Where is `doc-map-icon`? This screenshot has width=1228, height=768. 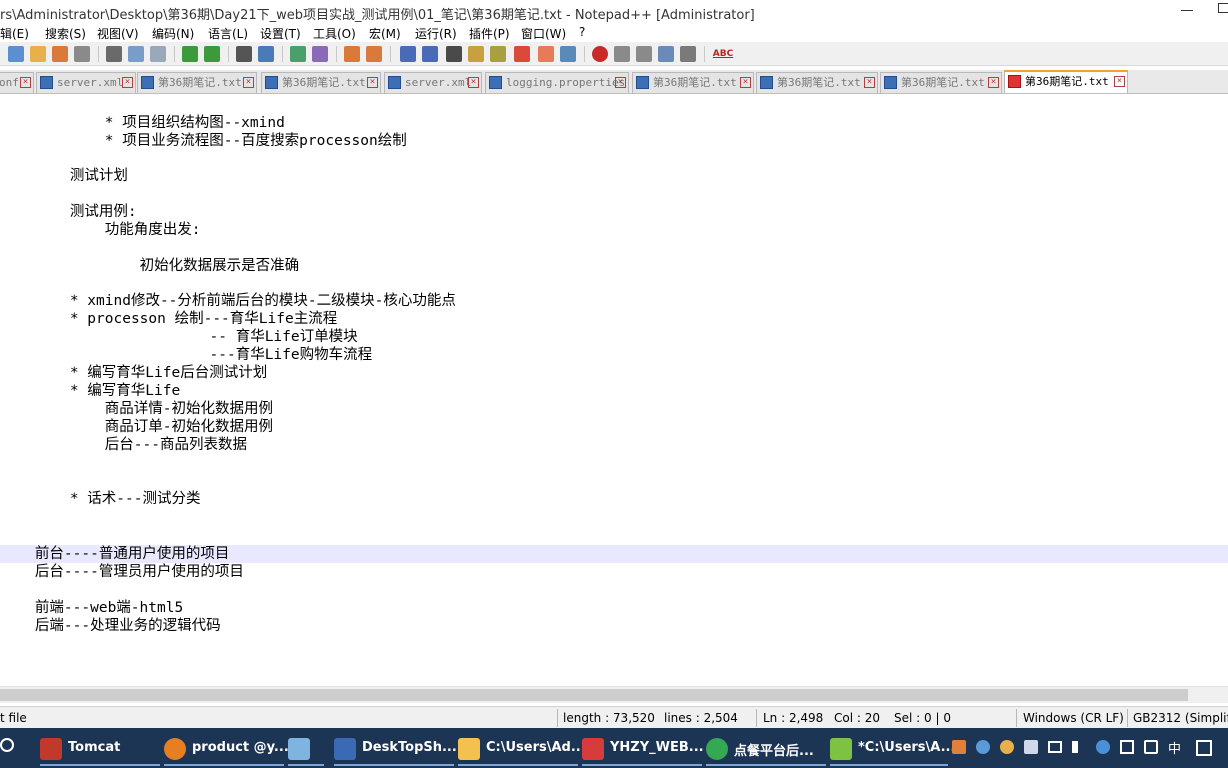 doc-map-icon is located at coordinates (498, 54).